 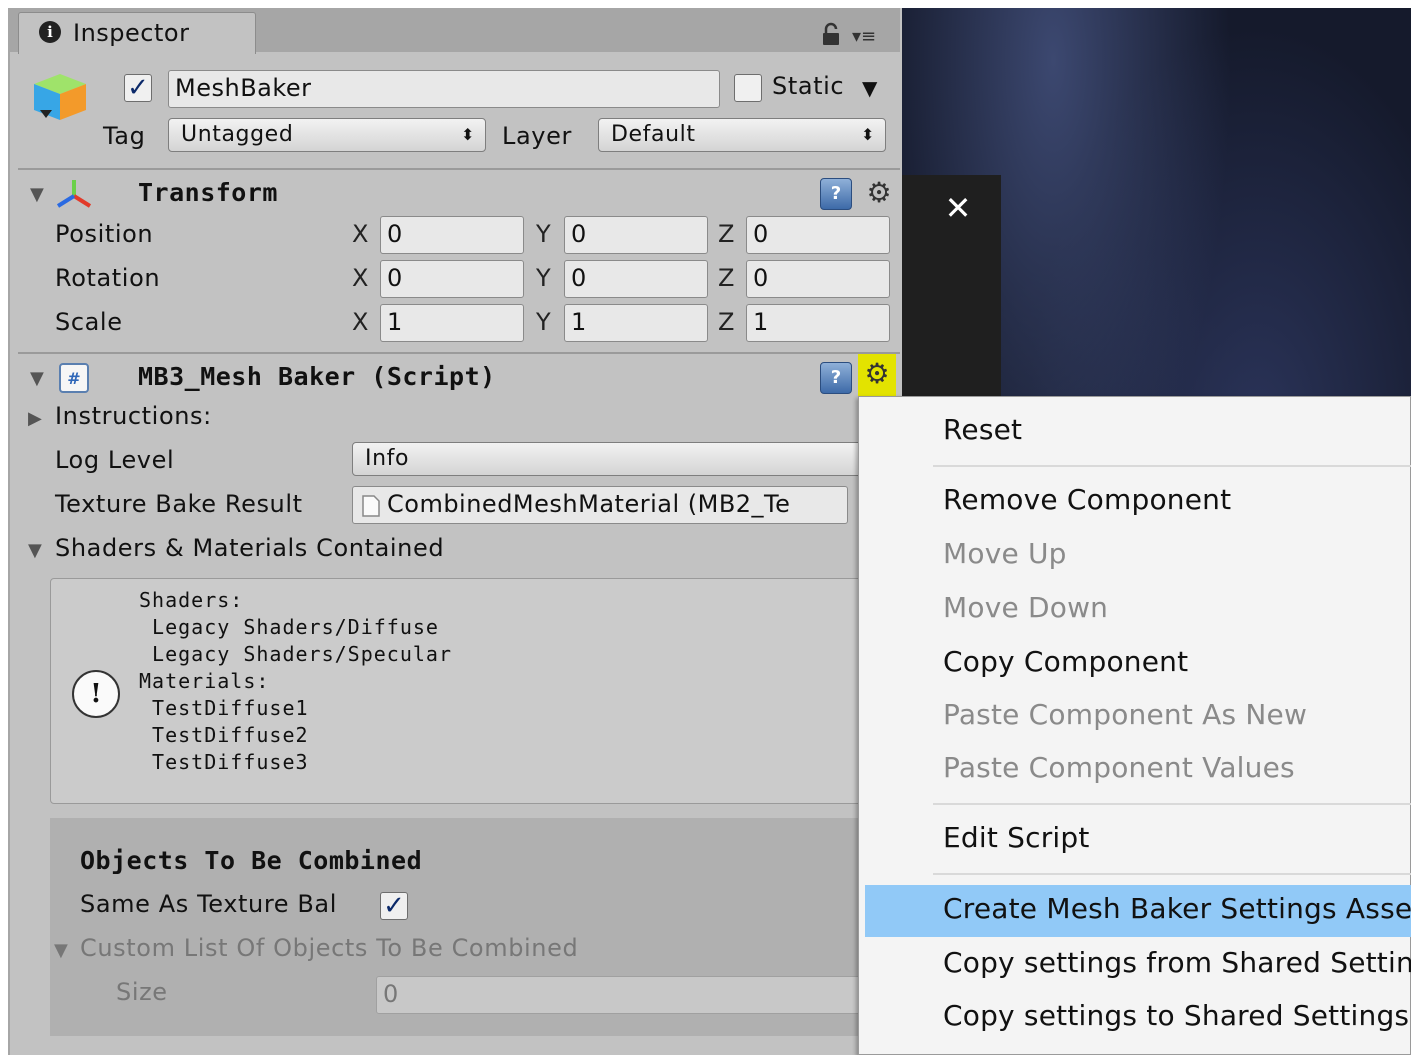 I want to click on active-checkbox: ✓, so click(x=138, y=88).